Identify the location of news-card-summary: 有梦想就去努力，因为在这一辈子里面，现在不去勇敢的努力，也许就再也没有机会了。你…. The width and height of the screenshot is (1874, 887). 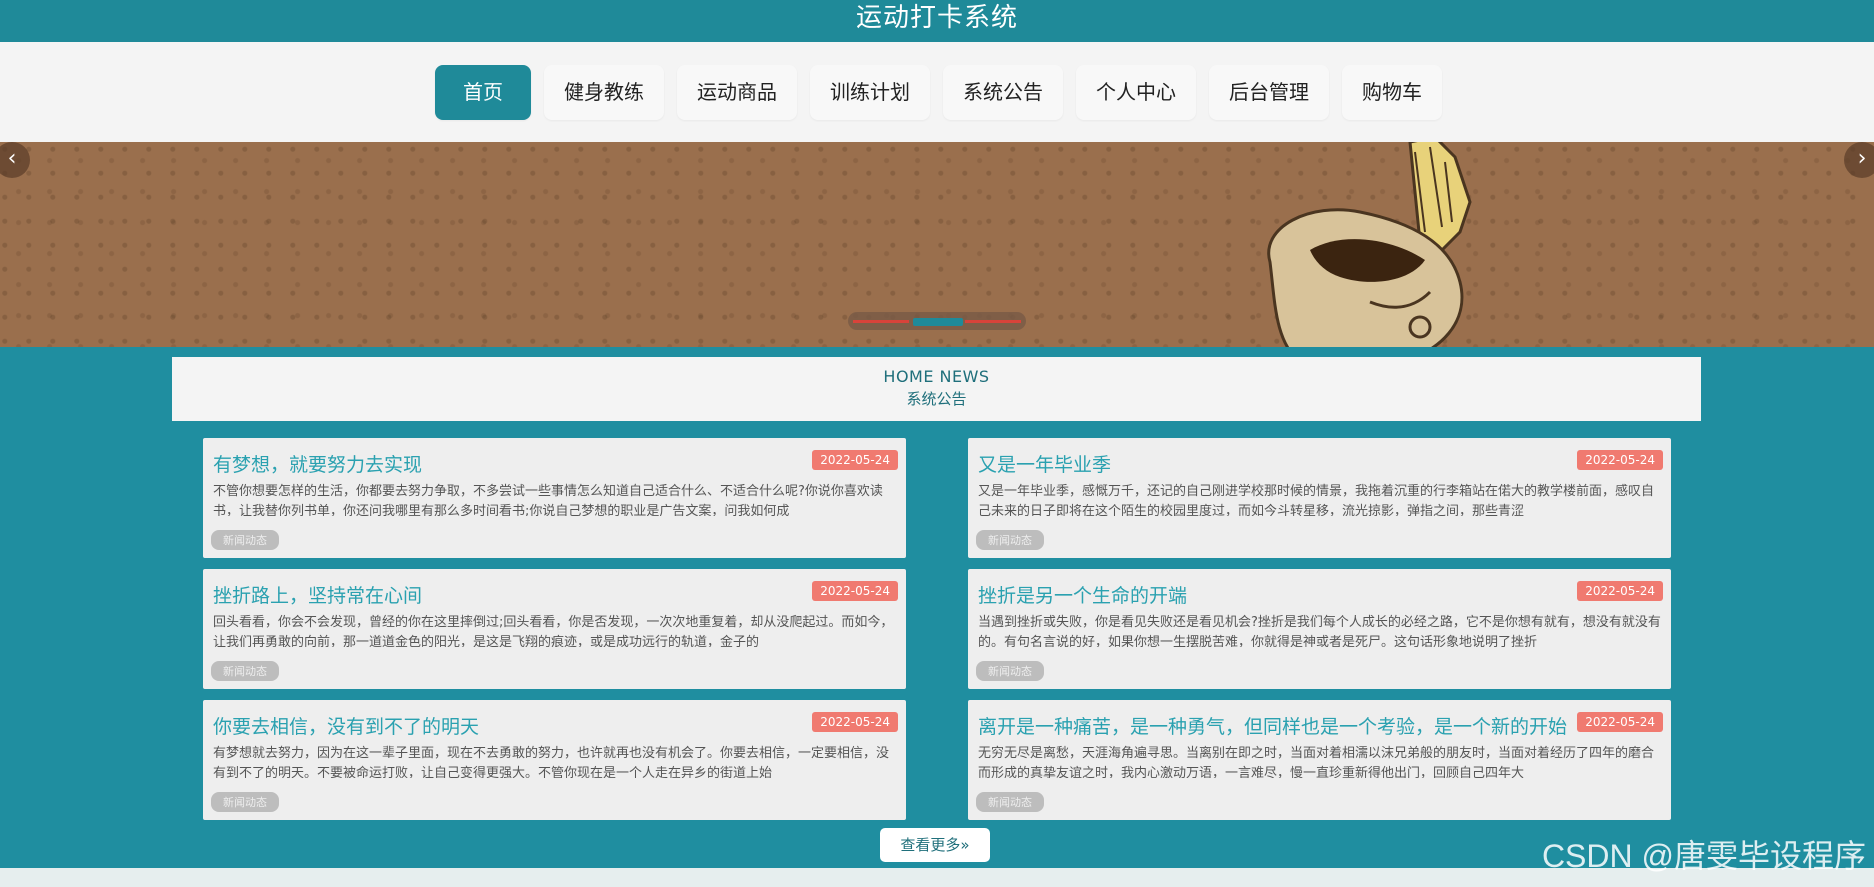
(551, 762).